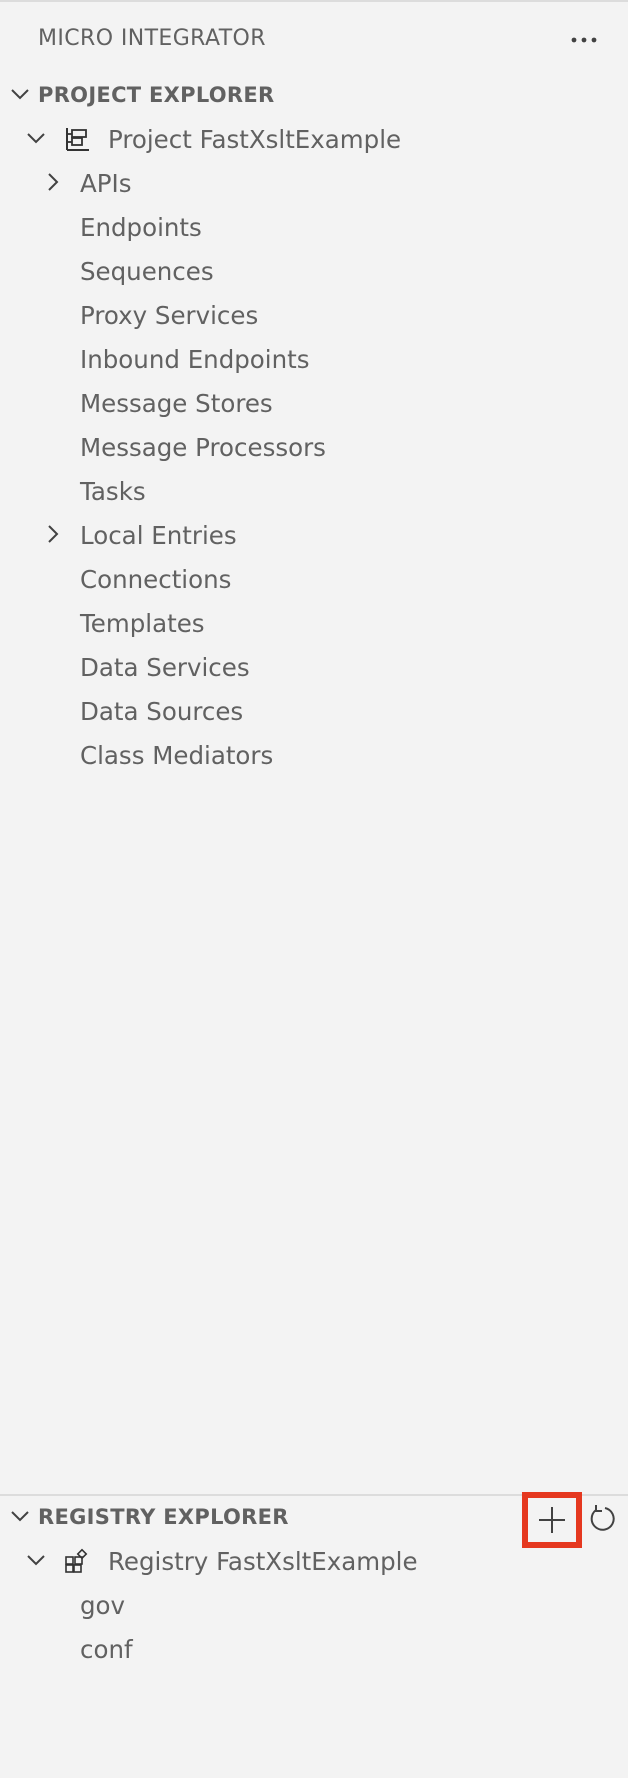  Describe the element at coordinates (147, 271) in the screenshot. I see `tree-item-label: Sequences` at that location.